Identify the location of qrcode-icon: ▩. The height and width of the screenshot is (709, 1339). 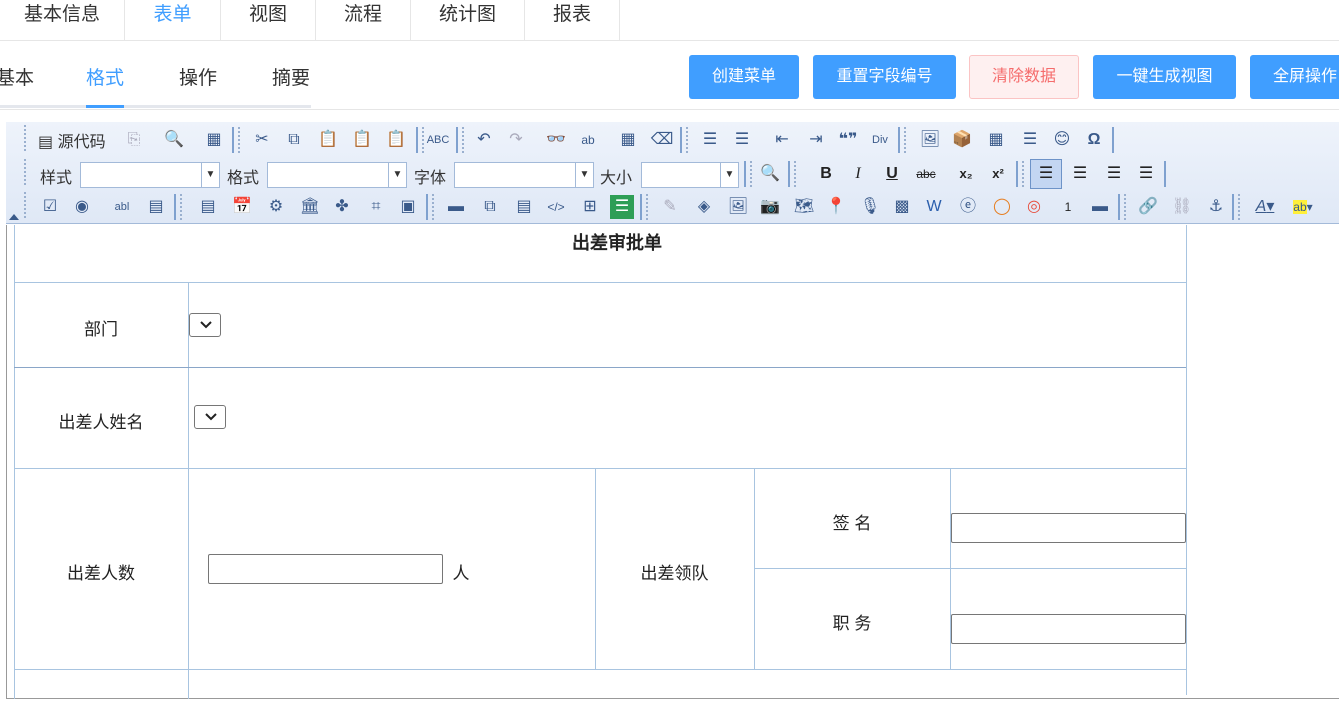
(902, 207).